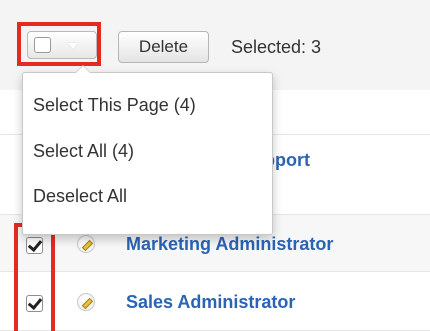 The image size is (430, 331). Describe the element at coordinates (276, 47) in the screenshot. I see `selected-count: Selected: 3` at that location.